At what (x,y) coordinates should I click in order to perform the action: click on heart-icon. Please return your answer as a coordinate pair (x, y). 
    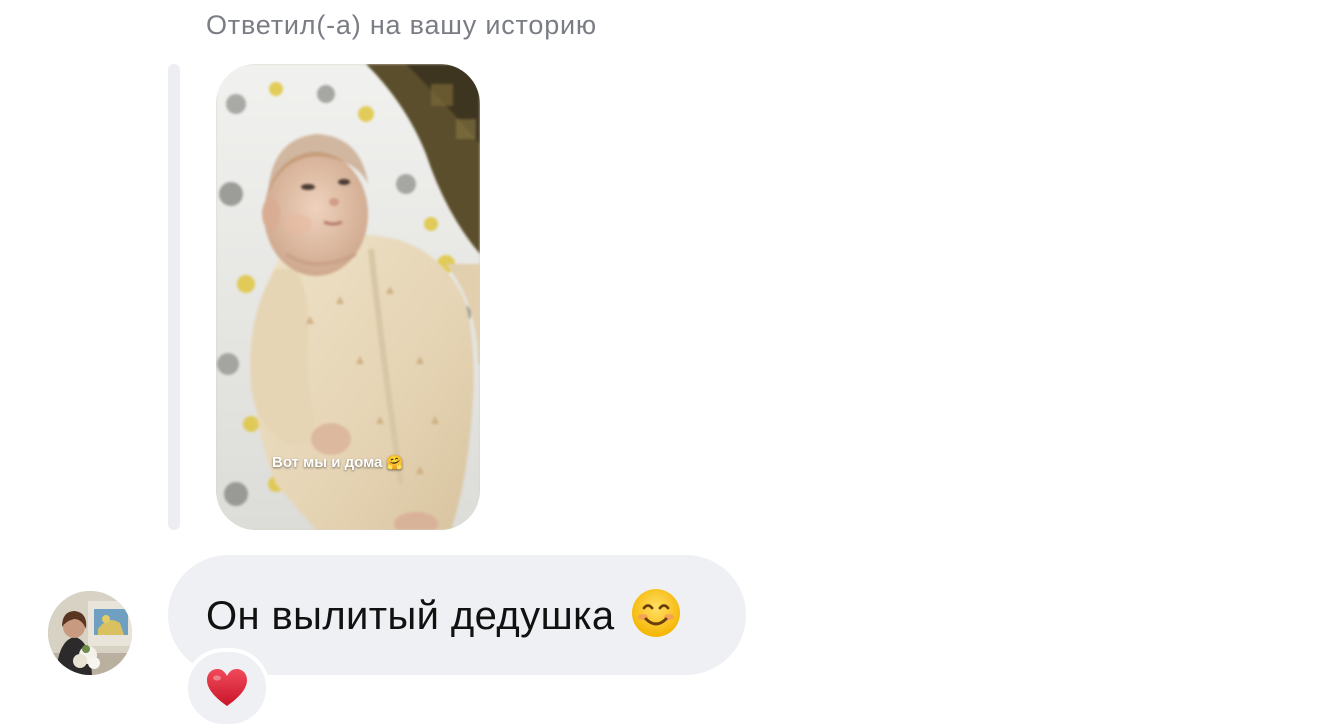
    Looking at the image, I should click on (227, 687).